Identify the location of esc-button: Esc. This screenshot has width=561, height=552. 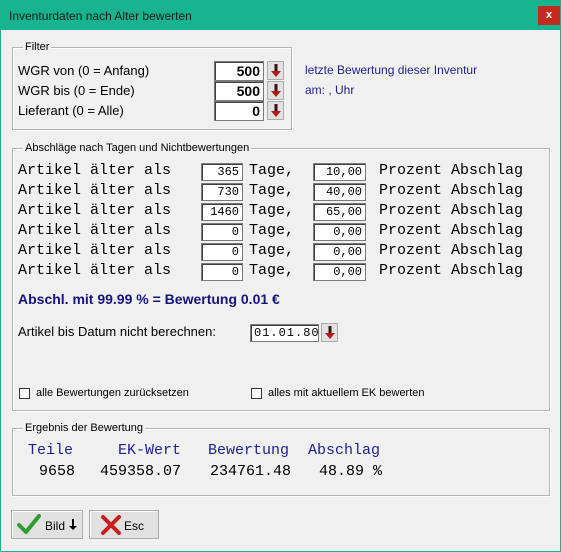
(124, 524).